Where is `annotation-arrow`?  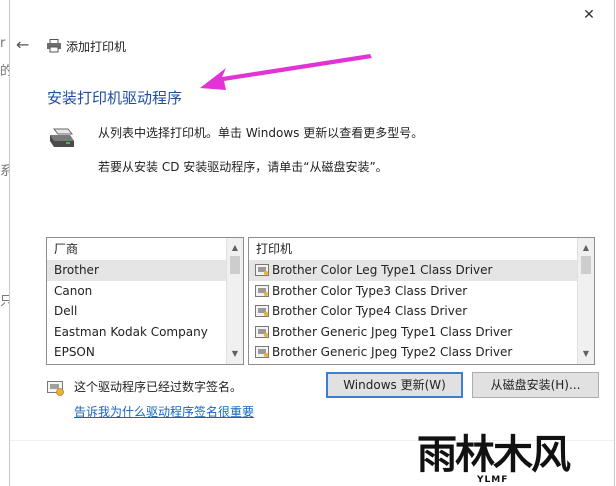
annotation-arrow is located at coordinates (286, 72).